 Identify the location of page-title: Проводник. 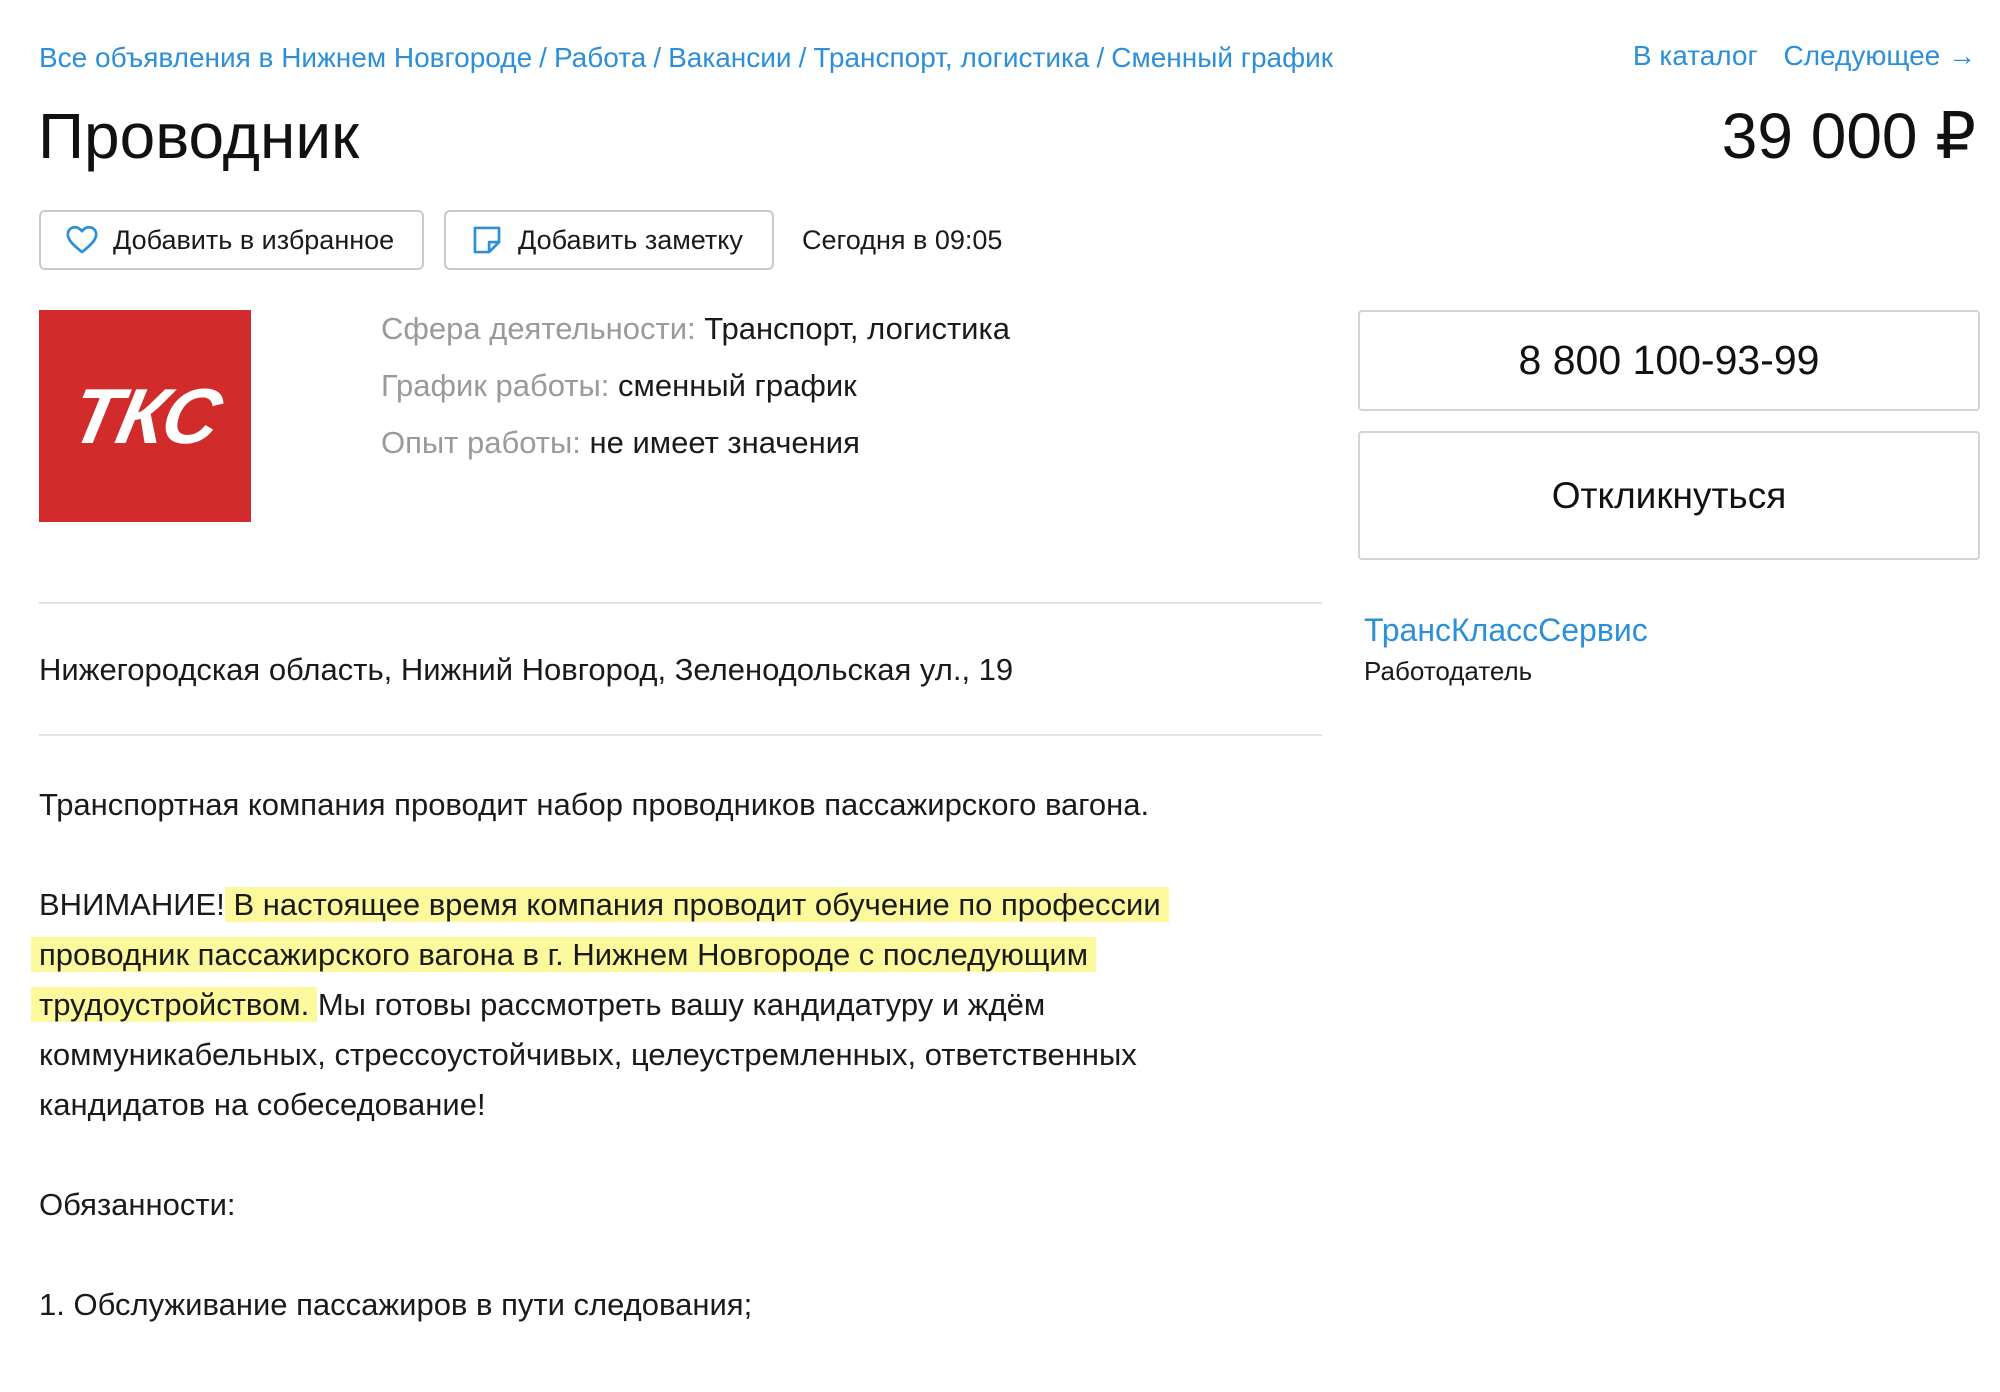
(199, 136).